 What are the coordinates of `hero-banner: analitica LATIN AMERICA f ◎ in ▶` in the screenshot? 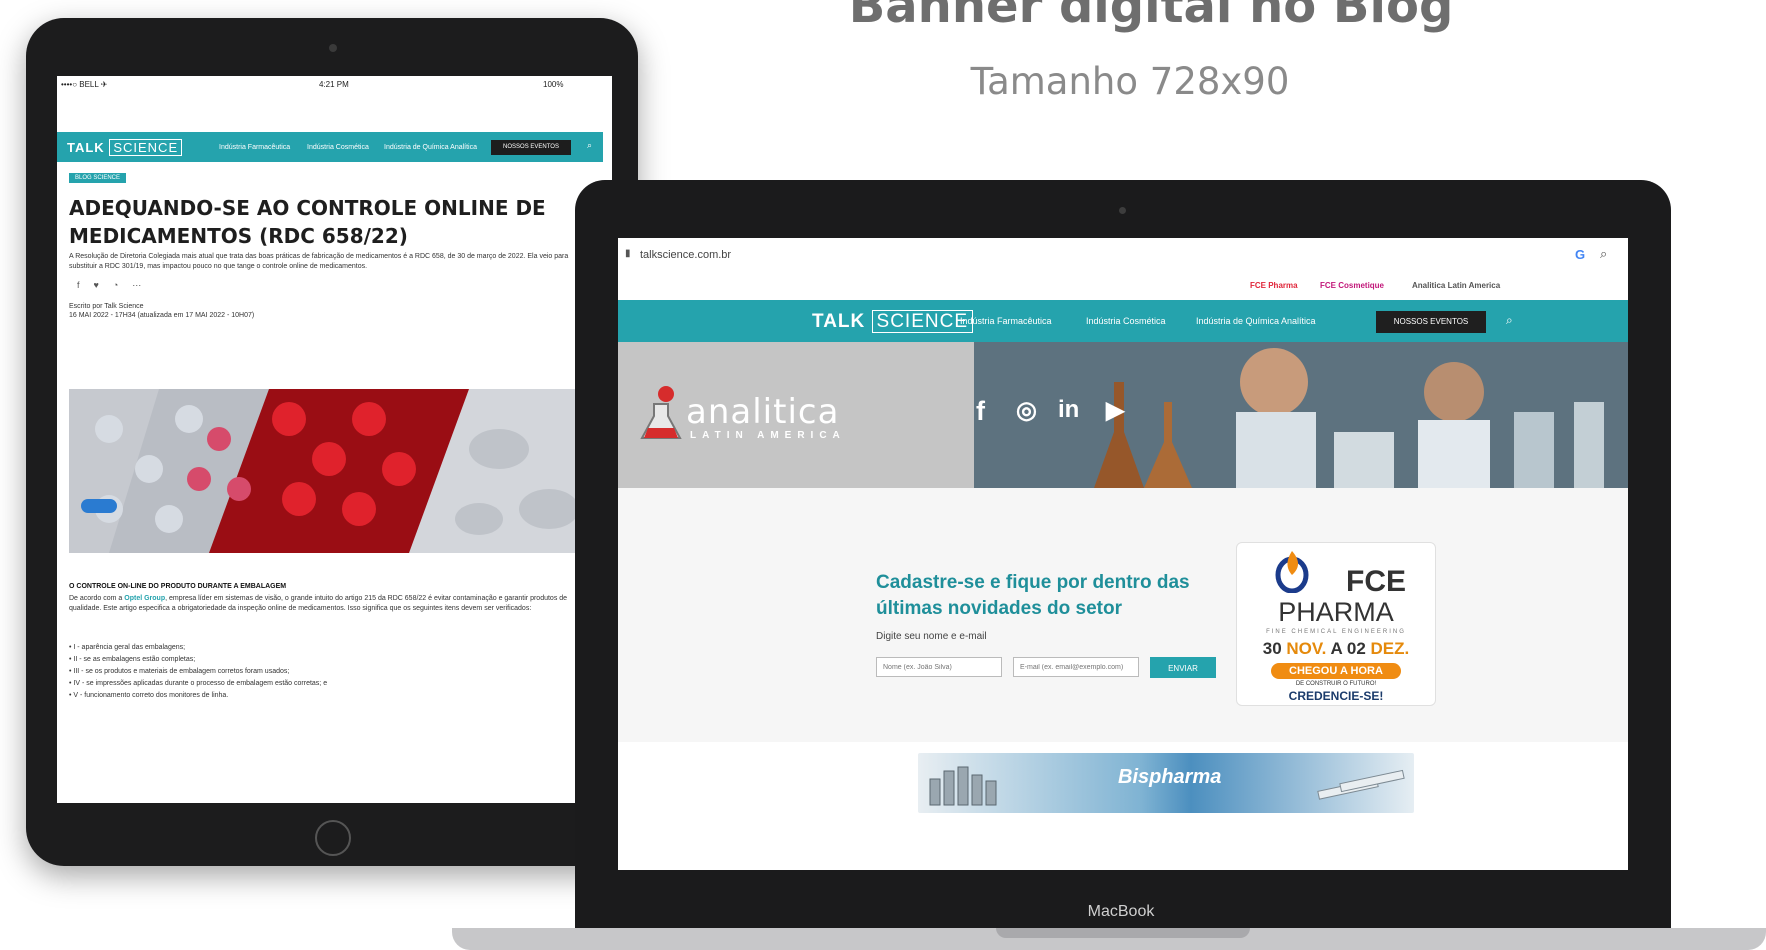 It's located at (1123, 415).